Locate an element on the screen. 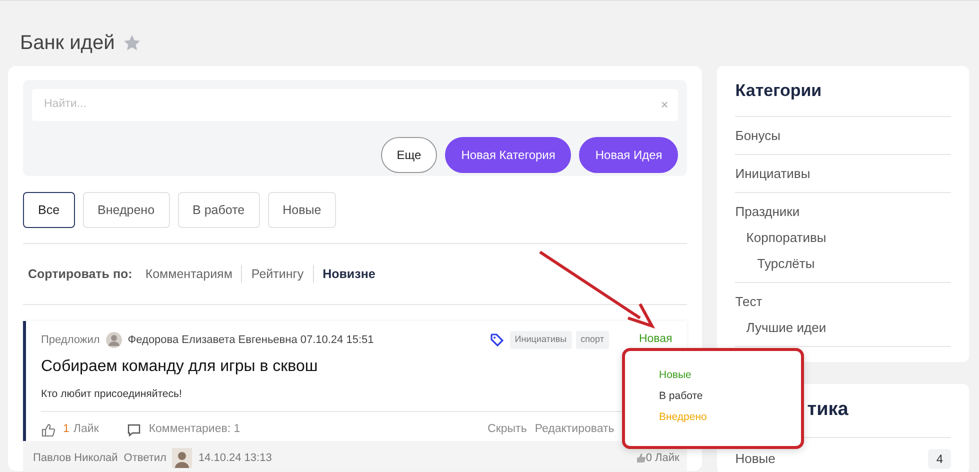 The height and width of the screenshot is (472, 979). page-title: Банк идей is located at coordinates (67, 42).